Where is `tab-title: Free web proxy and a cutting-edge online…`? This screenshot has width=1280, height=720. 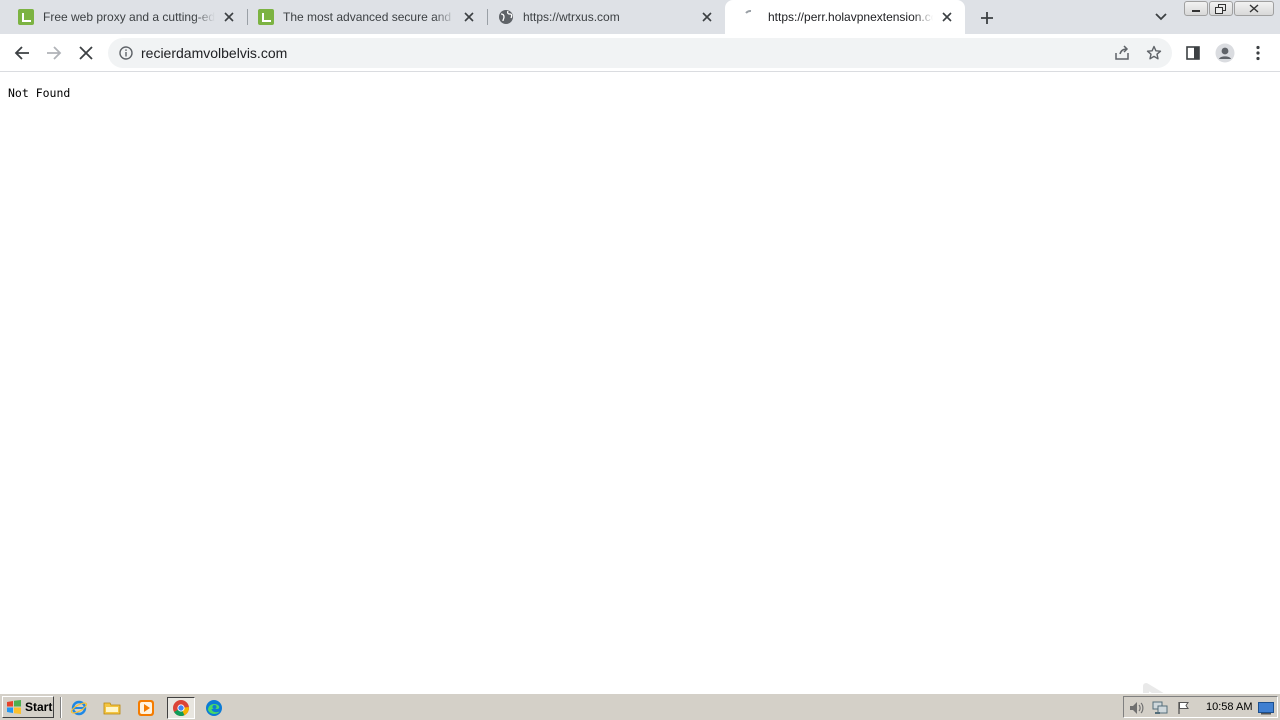 tab-title: Free web proxy and a cutting-edge online… is located at coordinates (129, 17).